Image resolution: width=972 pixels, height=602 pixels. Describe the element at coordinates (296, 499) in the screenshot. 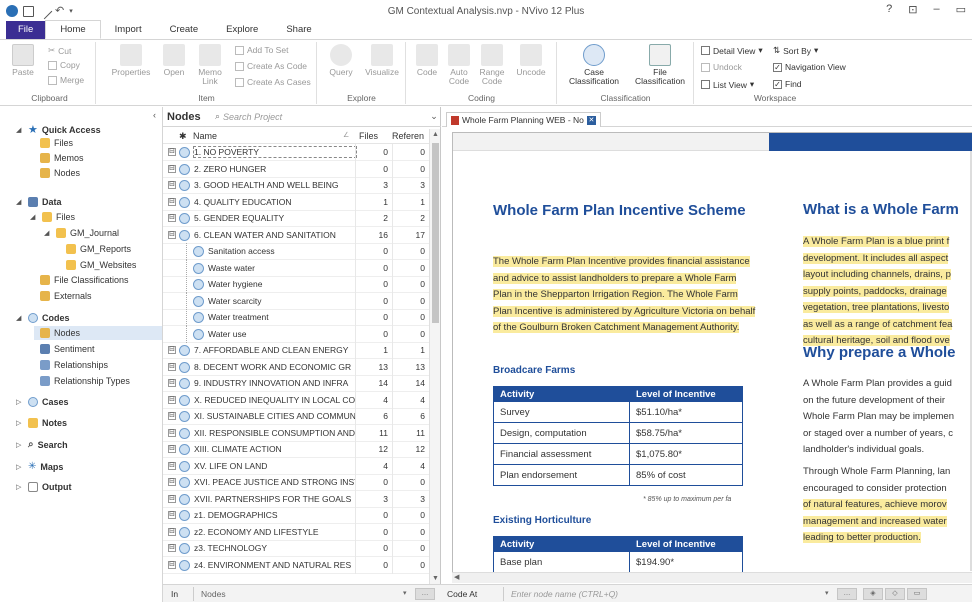

I see `node-row: ⊟ XVII. PARTNERSHIPS FOR THE GOALS 3 3` at that location.